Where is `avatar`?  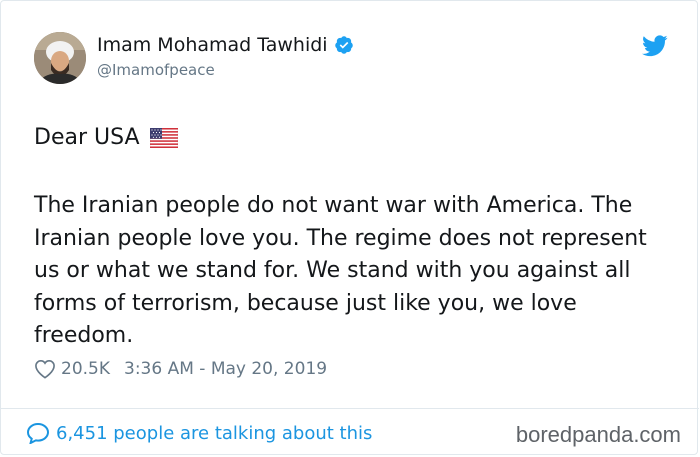
avatar is located at coordinates (60, 58).